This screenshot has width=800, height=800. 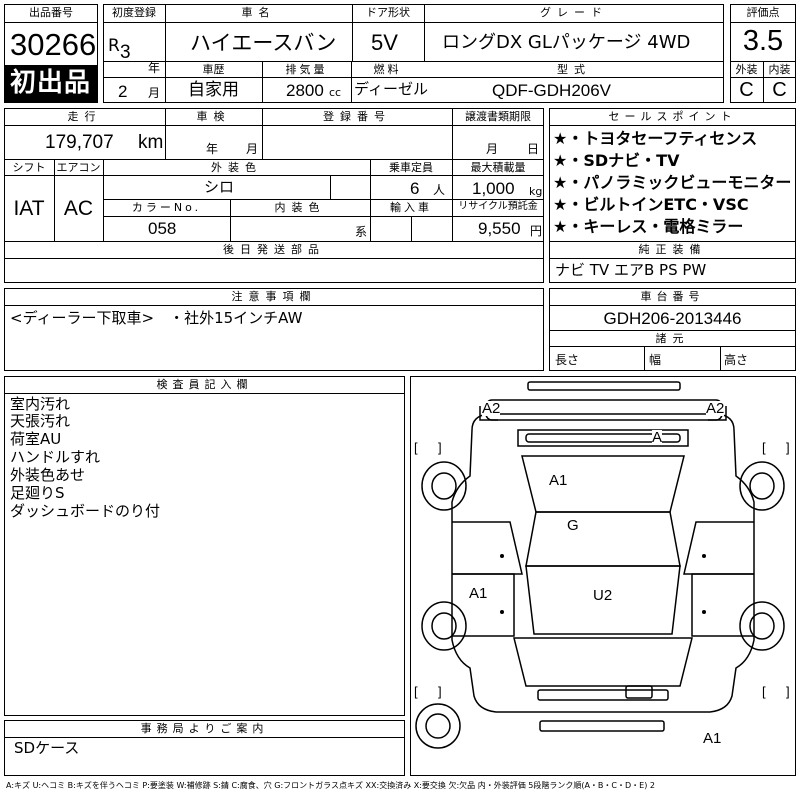 What do you see at coordinates (51, 12) in the screenshot?
I see `lot-label: 出品番号` at bounding box center [51, 12].